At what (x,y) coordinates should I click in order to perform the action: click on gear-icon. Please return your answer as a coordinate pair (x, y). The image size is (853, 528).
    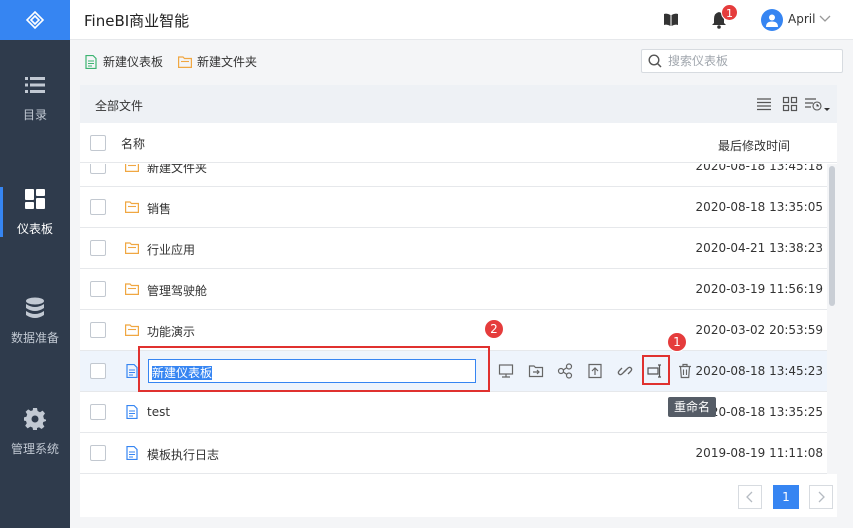
    Looking at the image, I should click on (35, 418).